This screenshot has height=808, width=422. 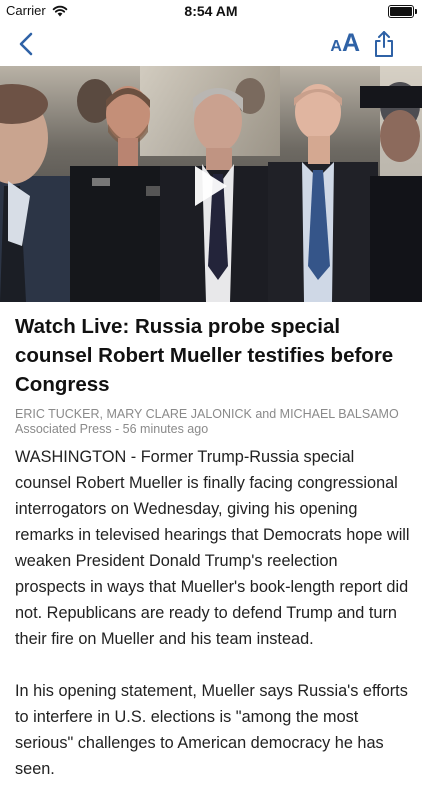 I want to click on navigation-bar: AA, so click(x=211, y=44).